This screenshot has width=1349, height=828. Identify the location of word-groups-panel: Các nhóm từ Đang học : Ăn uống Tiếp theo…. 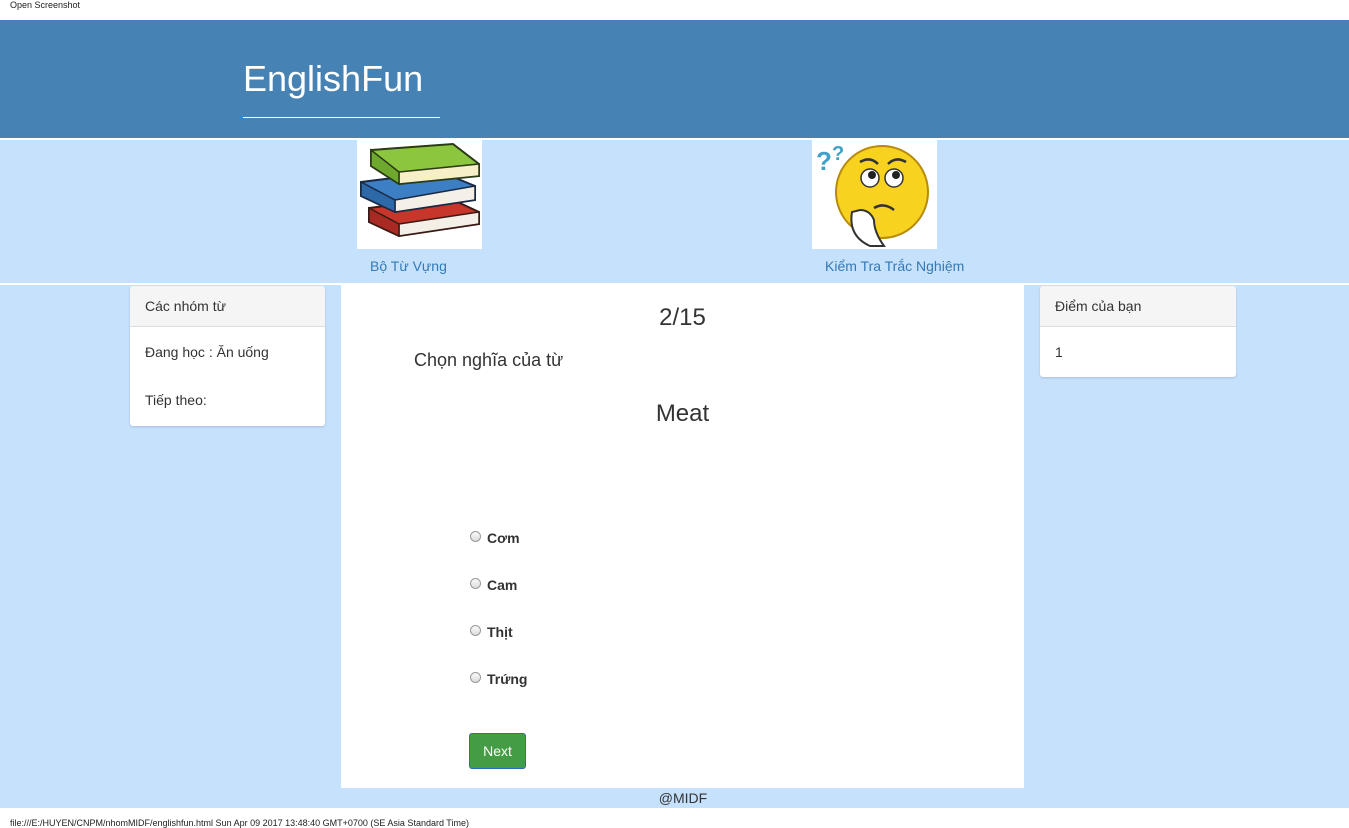
(227, 356).